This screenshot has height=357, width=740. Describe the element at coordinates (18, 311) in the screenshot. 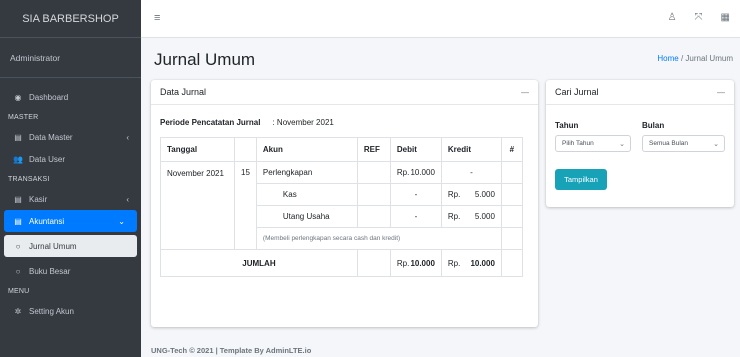

I see `gear-icon: ✲` at that location.